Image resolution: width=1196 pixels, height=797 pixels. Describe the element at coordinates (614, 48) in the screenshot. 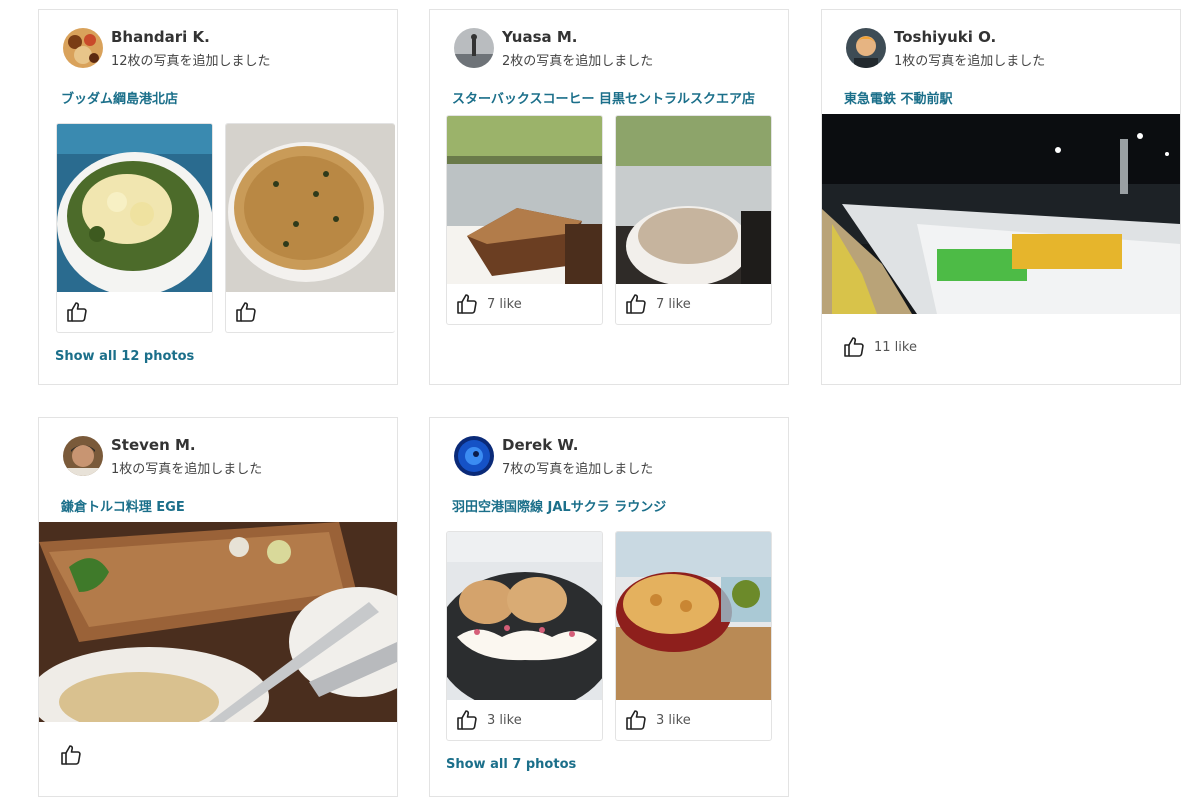

I see `card-header: Yuasa M. 2枚の写真を追加しました` at that location.